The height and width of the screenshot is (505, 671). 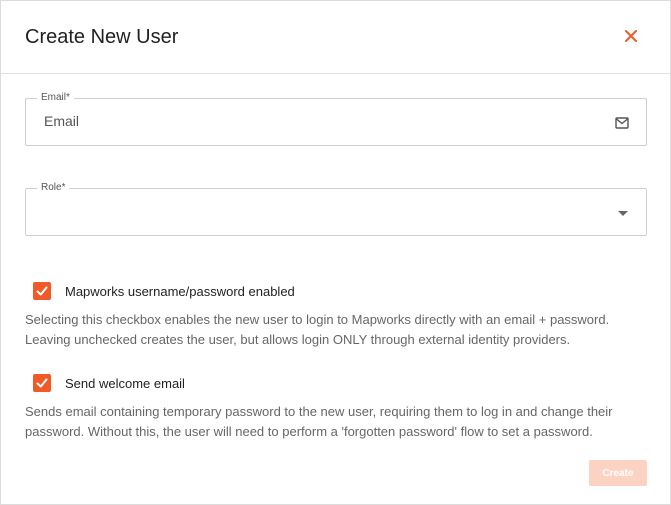 What do you see at coordinates (53, 188) in the screenshot?
I see `role-field-label: Role*` at bounding box center [53, 188].